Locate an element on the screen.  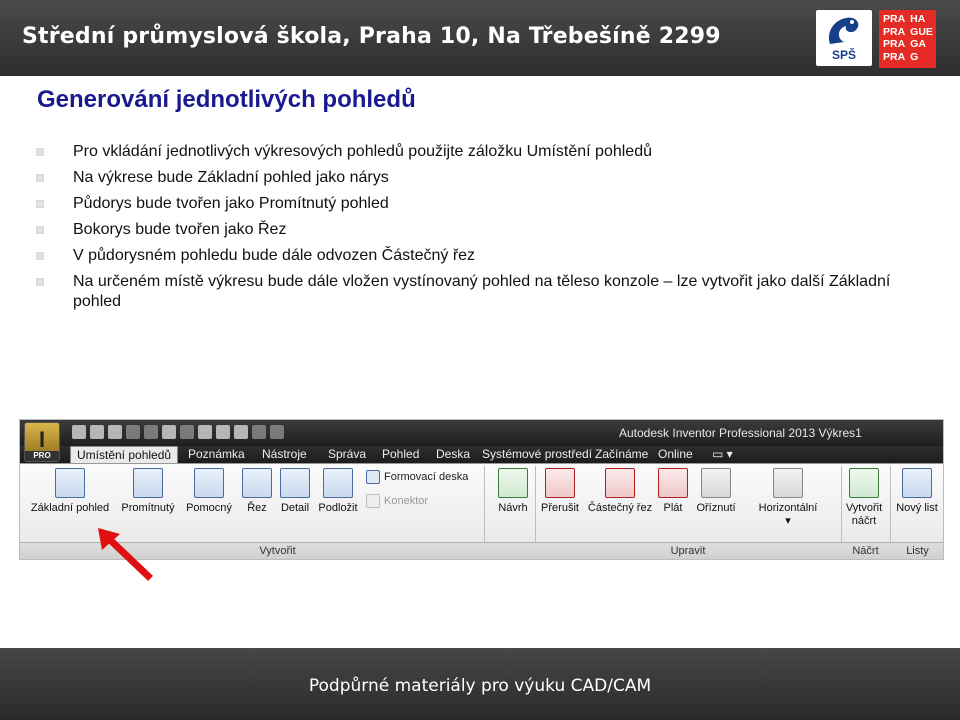
tab-zaciname: Začínáme is located at coordinates (621, 454).